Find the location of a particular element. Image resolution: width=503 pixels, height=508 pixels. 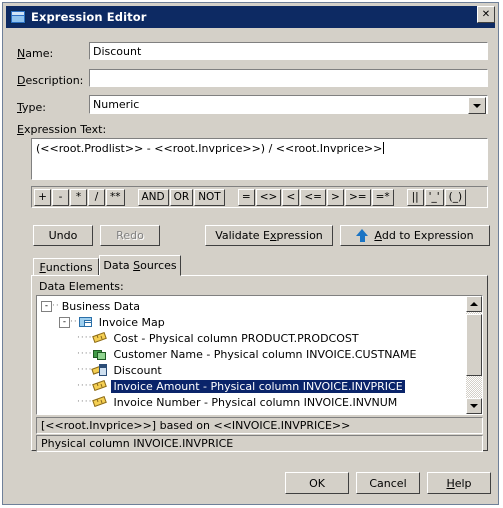

add-to-expression-button: Add to Expression is located at coordinates (415, 235).